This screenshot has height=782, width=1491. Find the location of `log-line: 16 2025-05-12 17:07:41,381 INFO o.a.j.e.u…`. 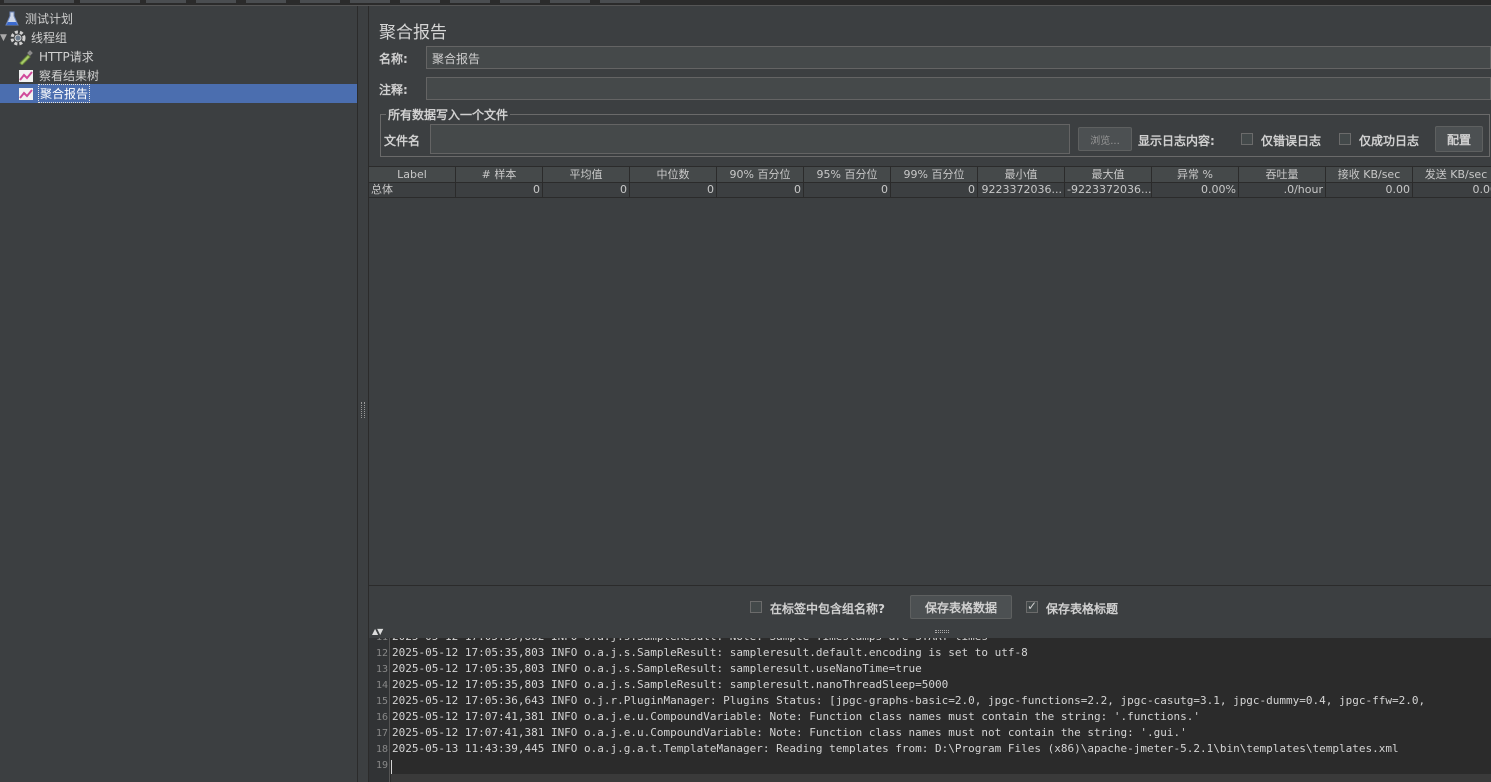

log-line: 16 2025-05-12 17:07:41,381 INFO o.a.j.e.u… is located at coordinates (930, 717).